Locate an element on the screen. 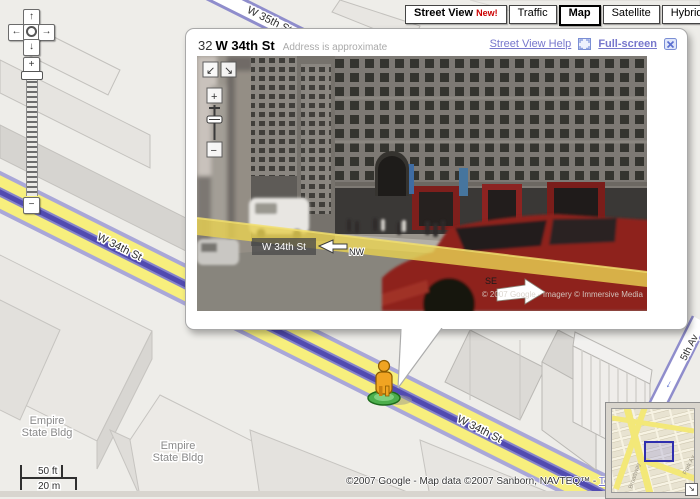 The height and width of the screenshot is (499, 700). zoom-out-button: − is located at coordinates (31, 205).